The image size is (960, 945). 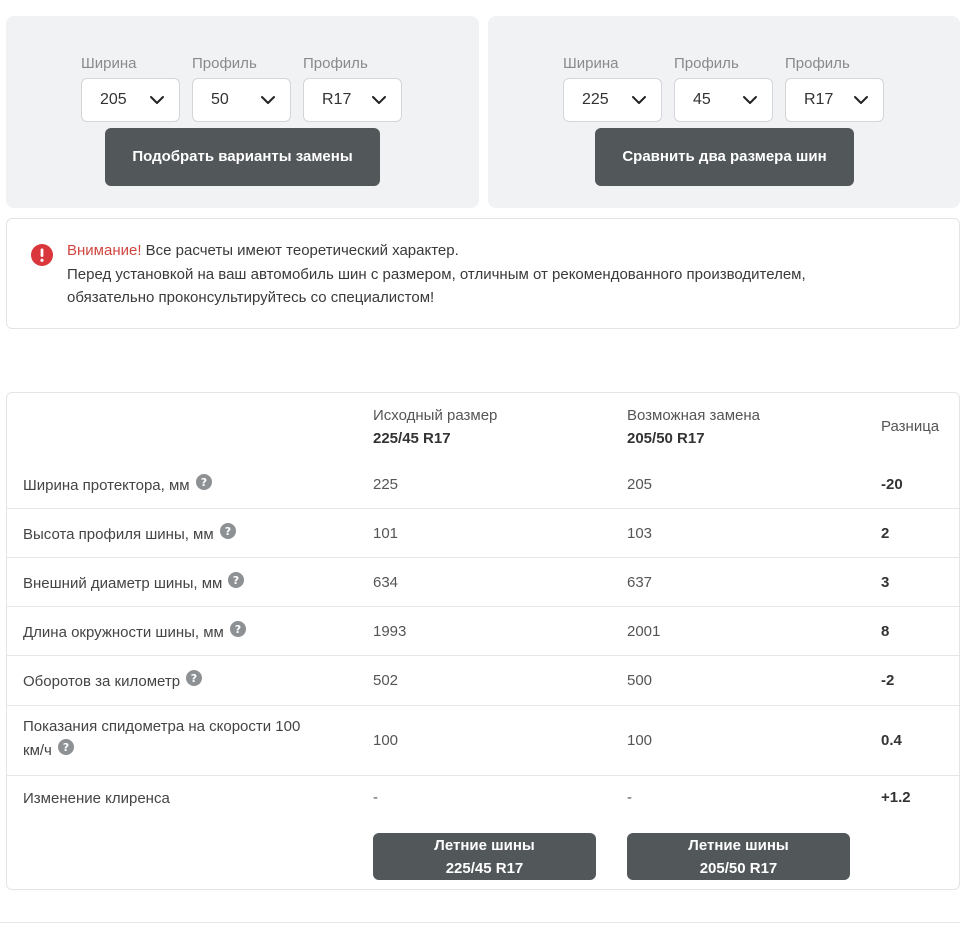 What do you see at coordinates (113, 99) in the screenshot?
I see `width-value: 205` at bounding box center [113, 99].